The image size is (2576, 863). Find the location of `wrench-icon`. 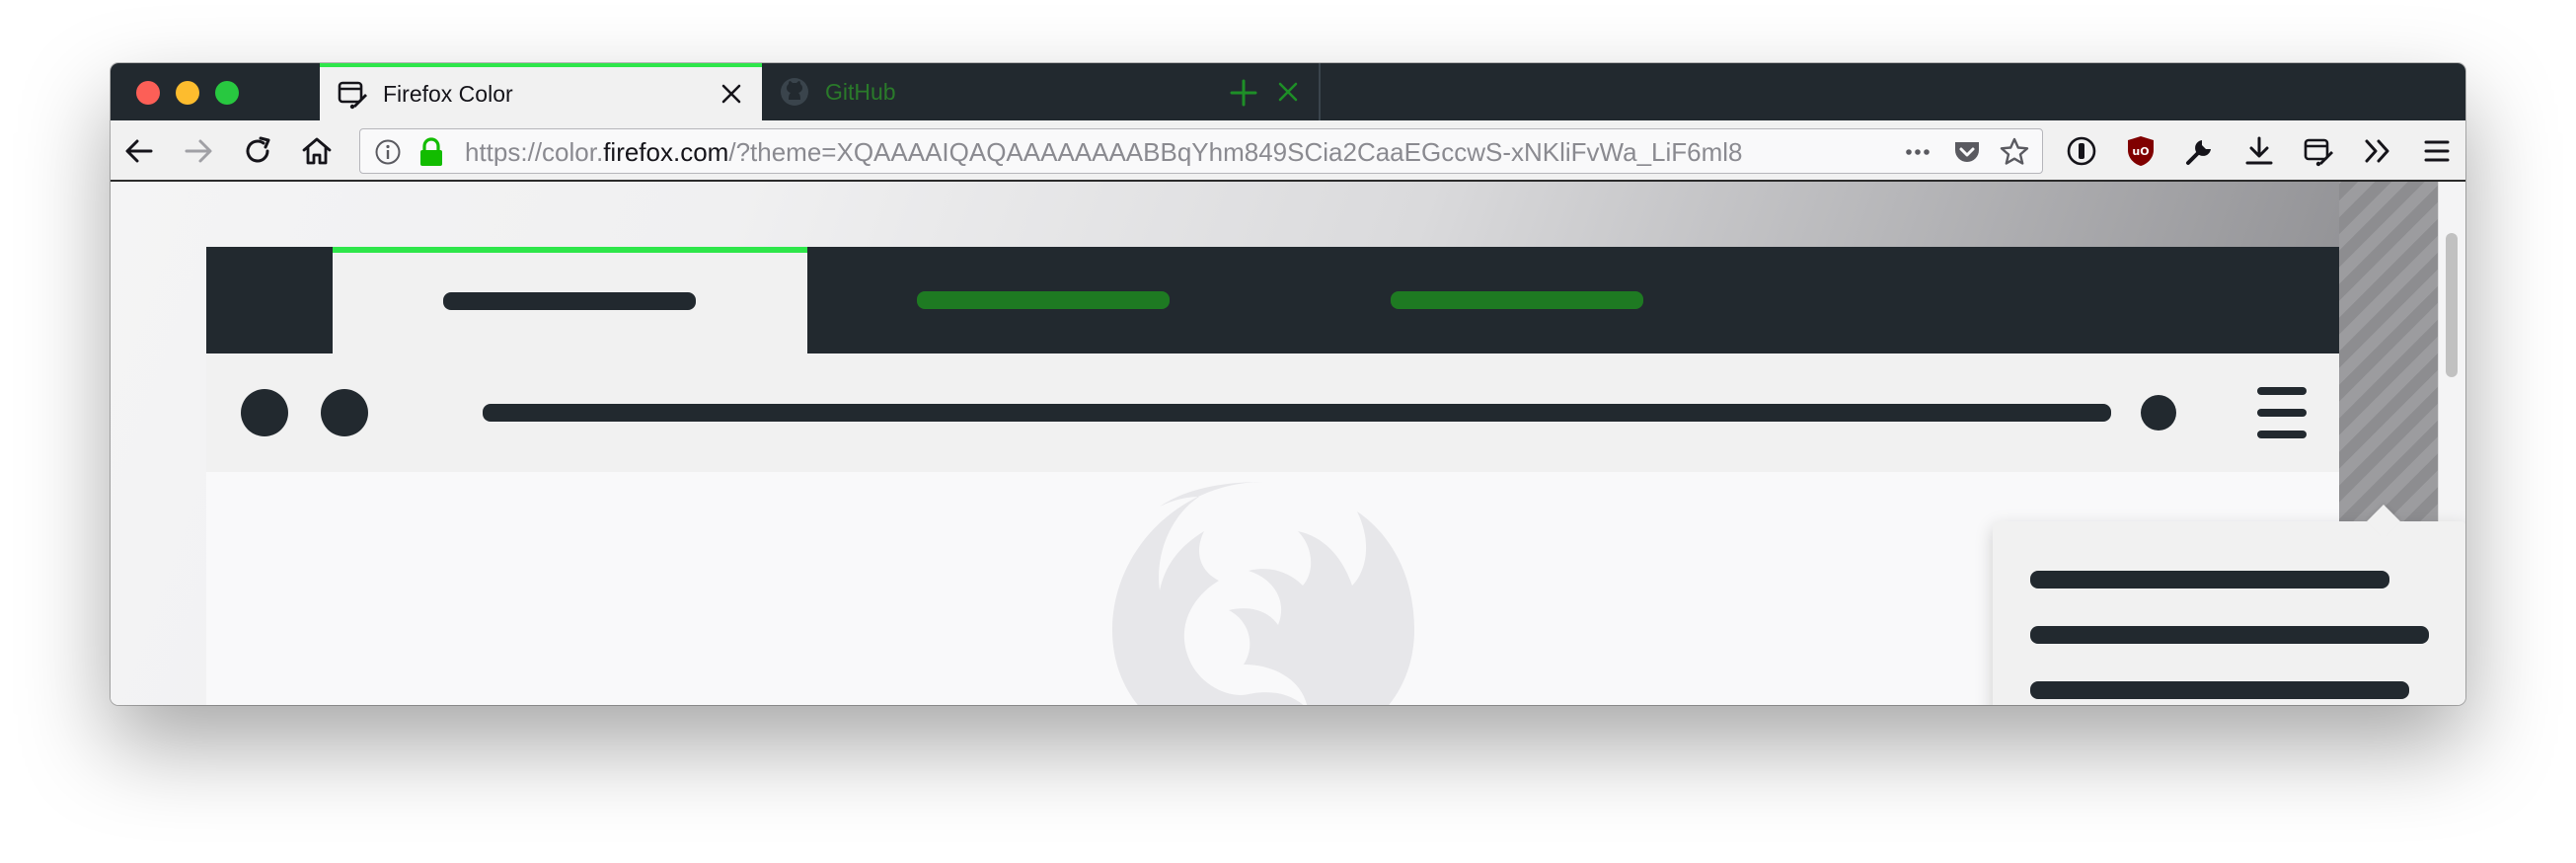

wrench-icon is located at coordinates (2200, 151).